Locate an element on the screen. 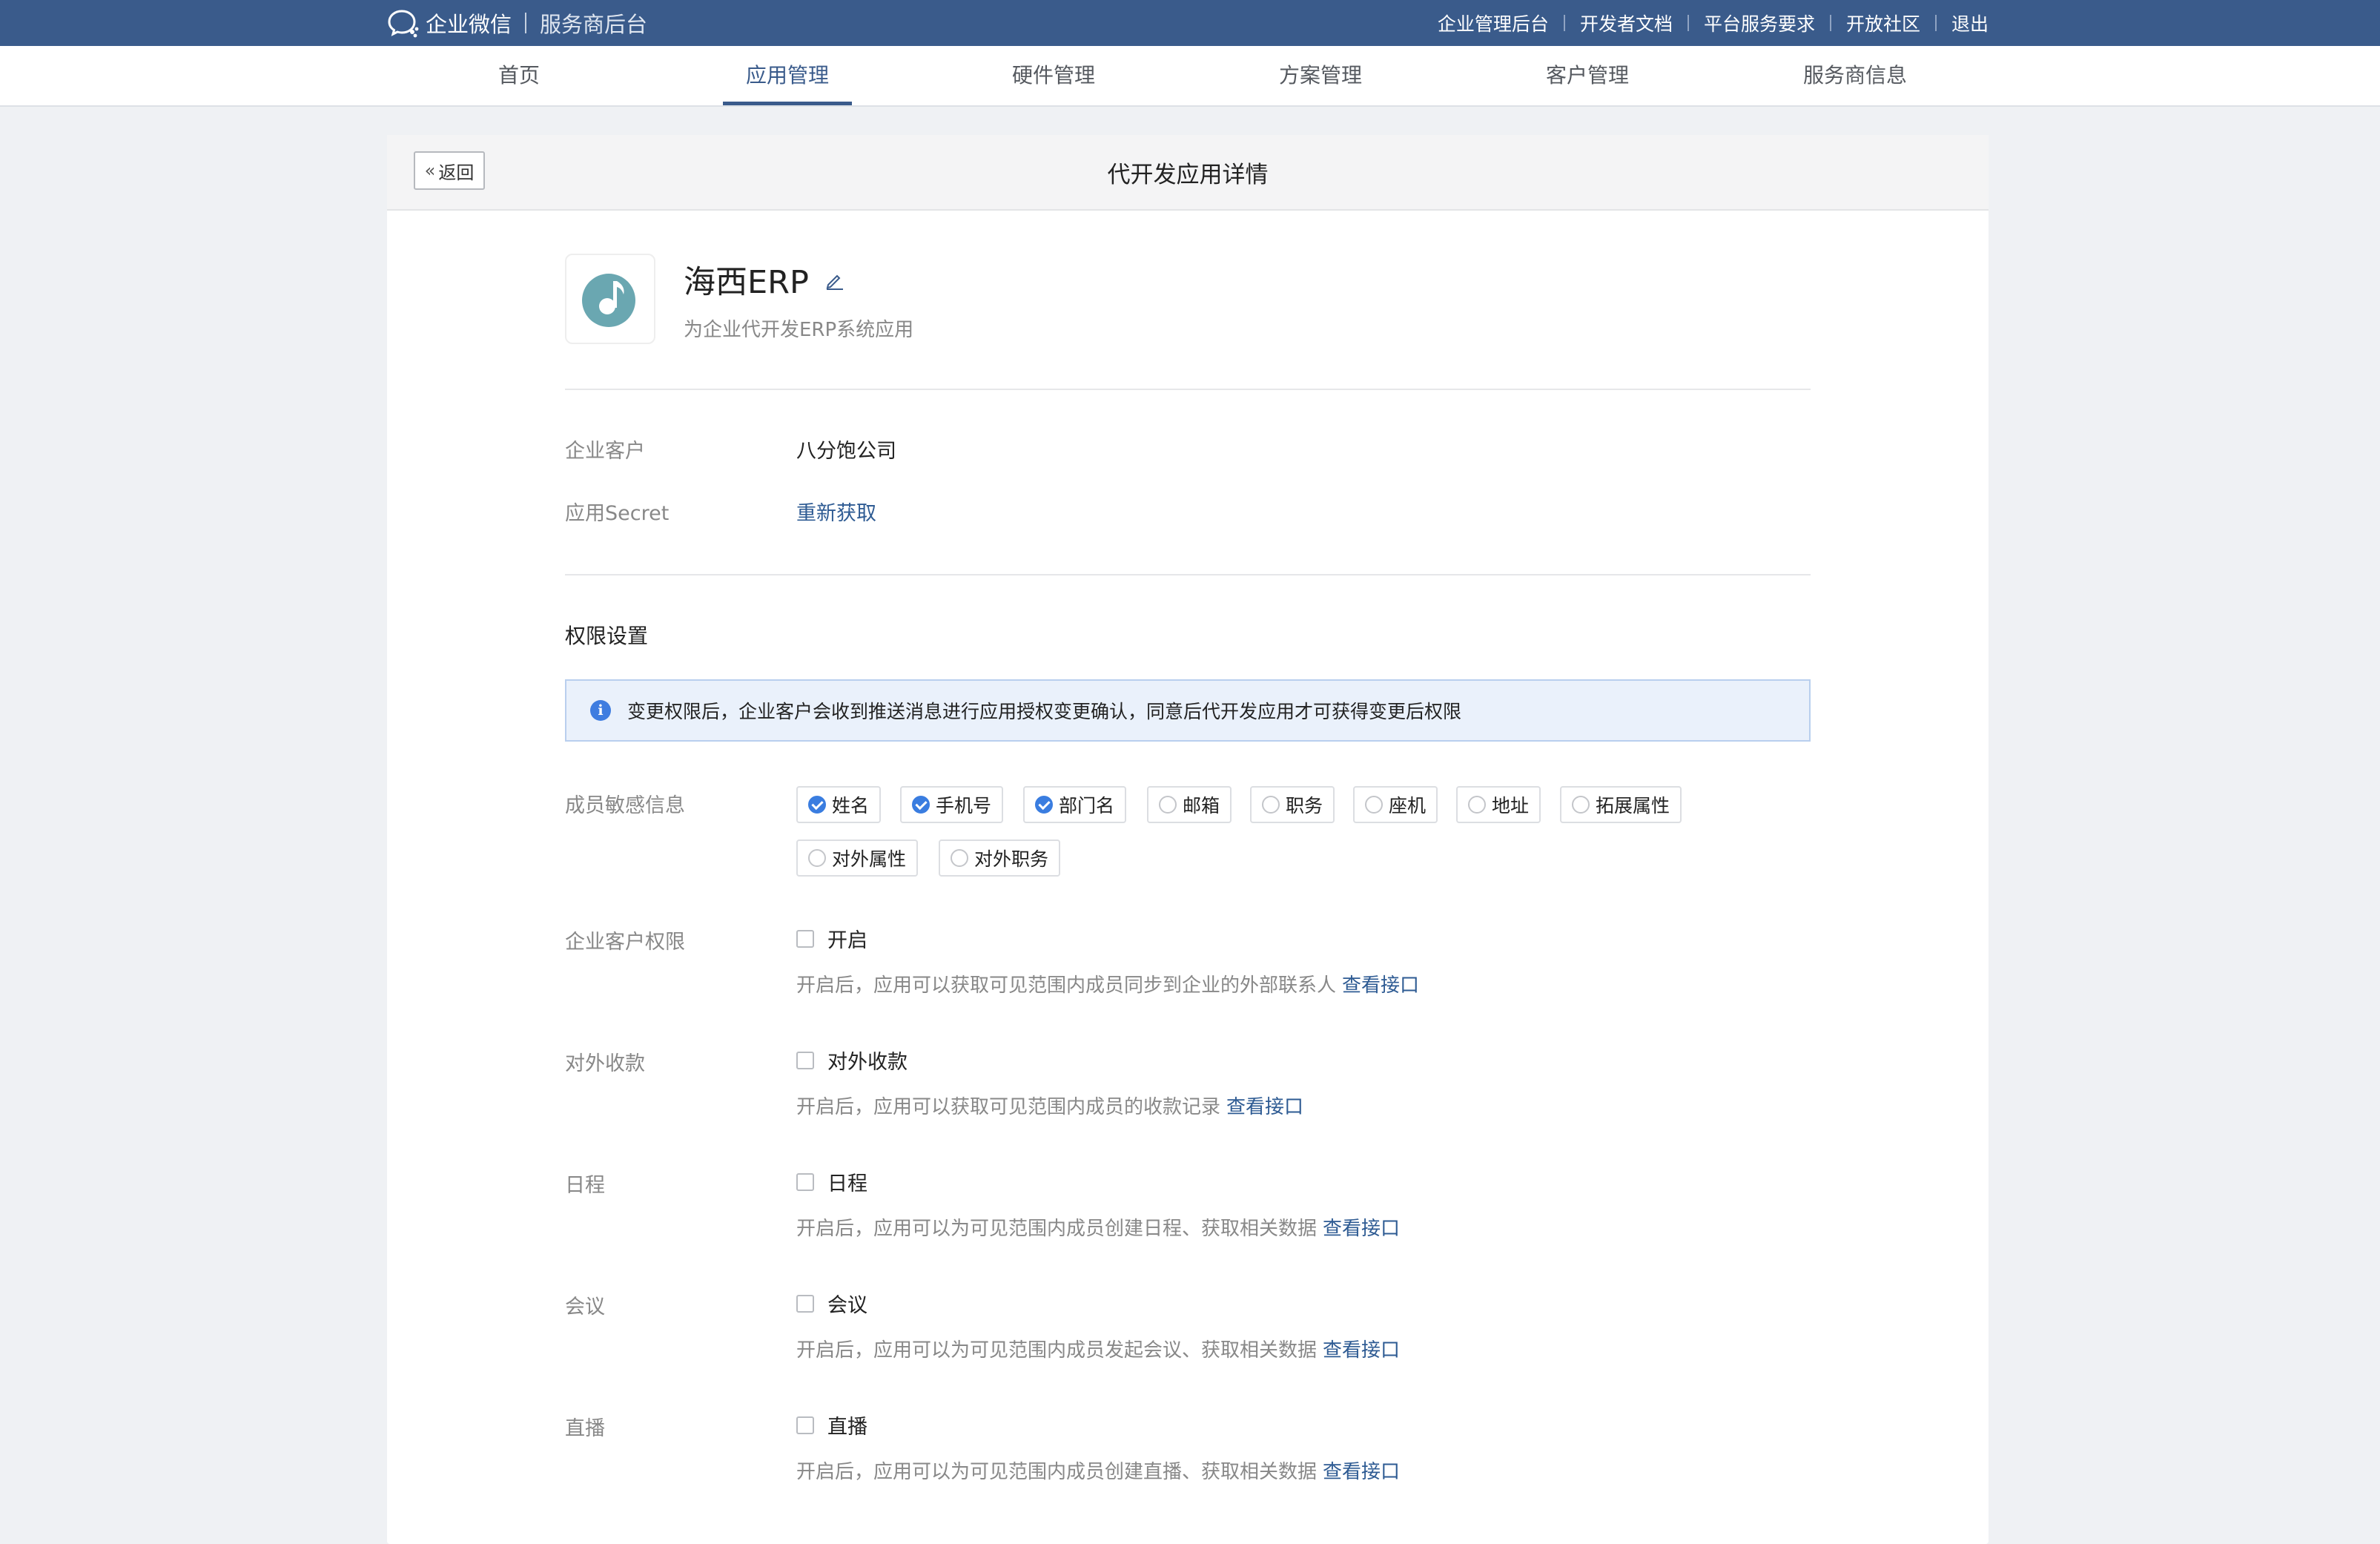  app-name-row: 海西ERP is located at coordinates (765, 280).